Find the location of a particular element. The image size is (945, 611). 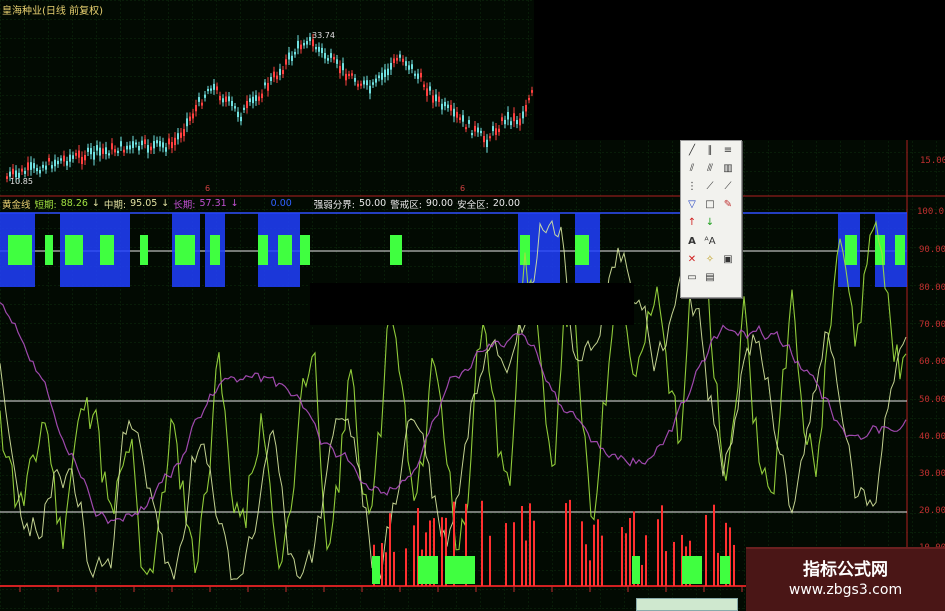

settings-icon: ▣ is located at coordinates (728, 260).